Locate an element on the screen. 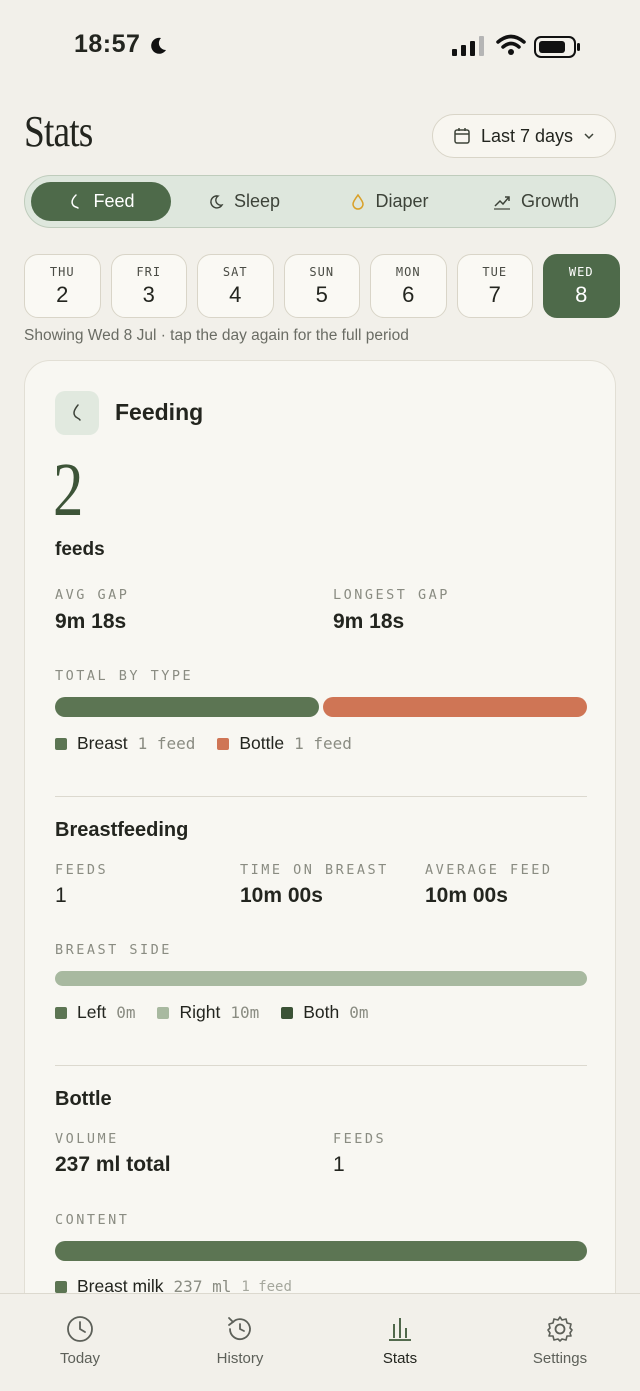 The width and height of the screenshot is (640, 1391). day-name: SUN is located at coordinates (322, 271).